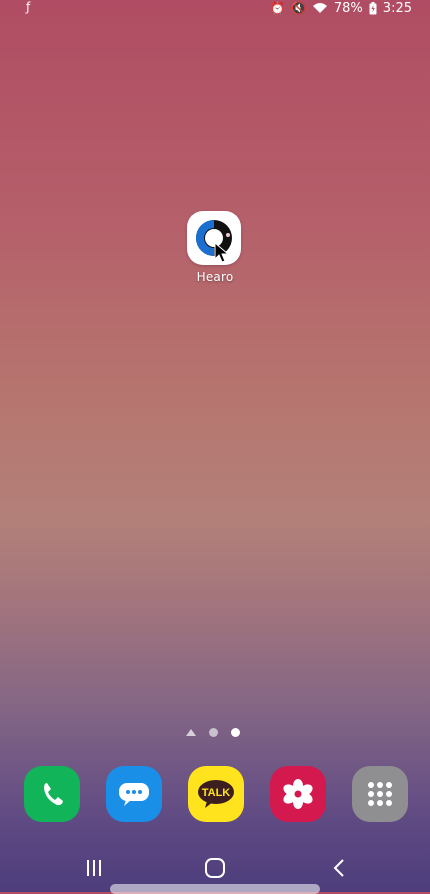  I want to click on gallery-app, so click(298, 794).